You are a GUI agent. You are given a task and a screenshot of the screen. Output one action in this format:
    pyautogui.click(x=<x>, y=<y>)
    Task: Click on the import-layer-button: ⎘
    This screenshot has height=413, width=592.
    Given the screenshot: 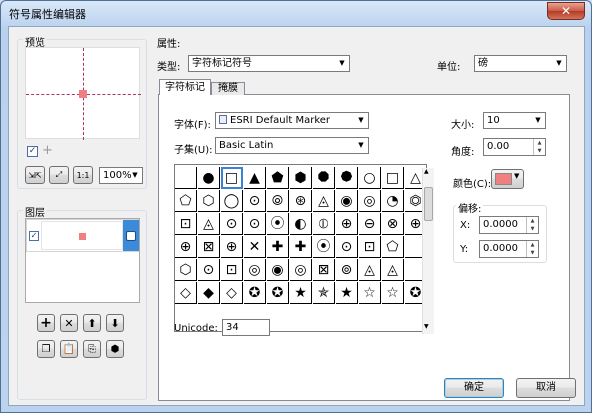 What is the action you would take?
    pyautogui.click(x=92, y=349)
    